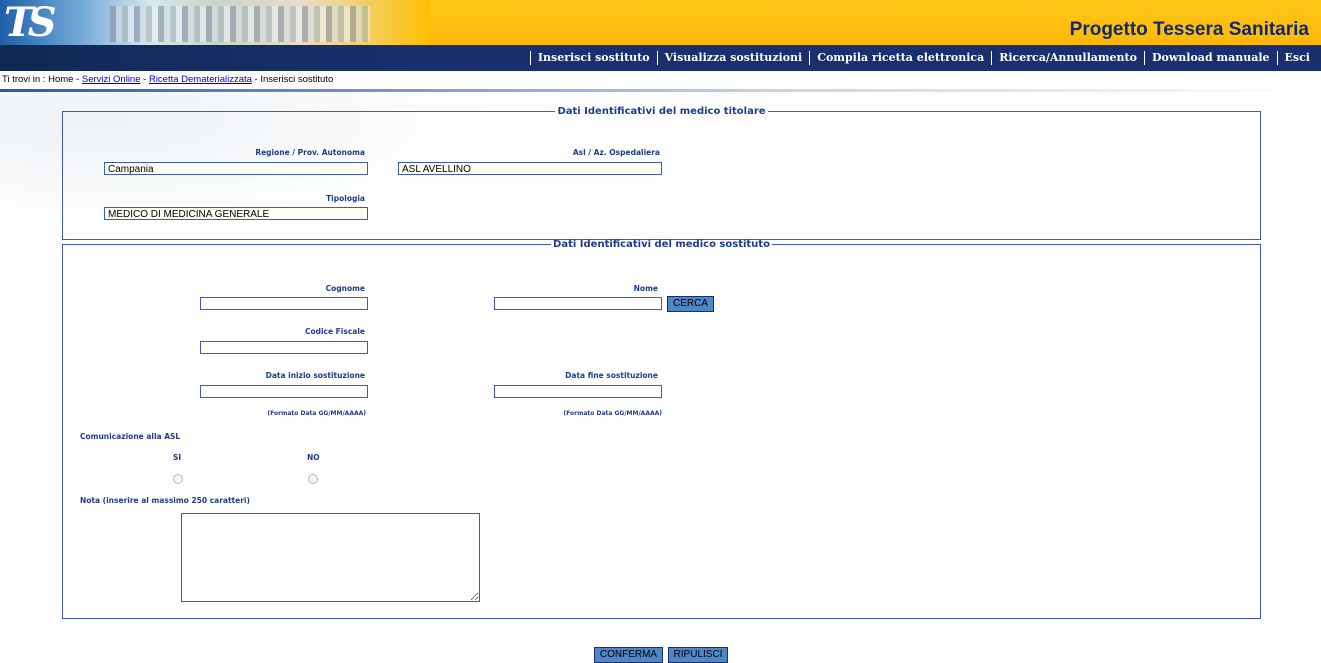 Image resolution: width=1321 pixels, height=663 pixels. I want to click on no-radio, so click(313, 479).